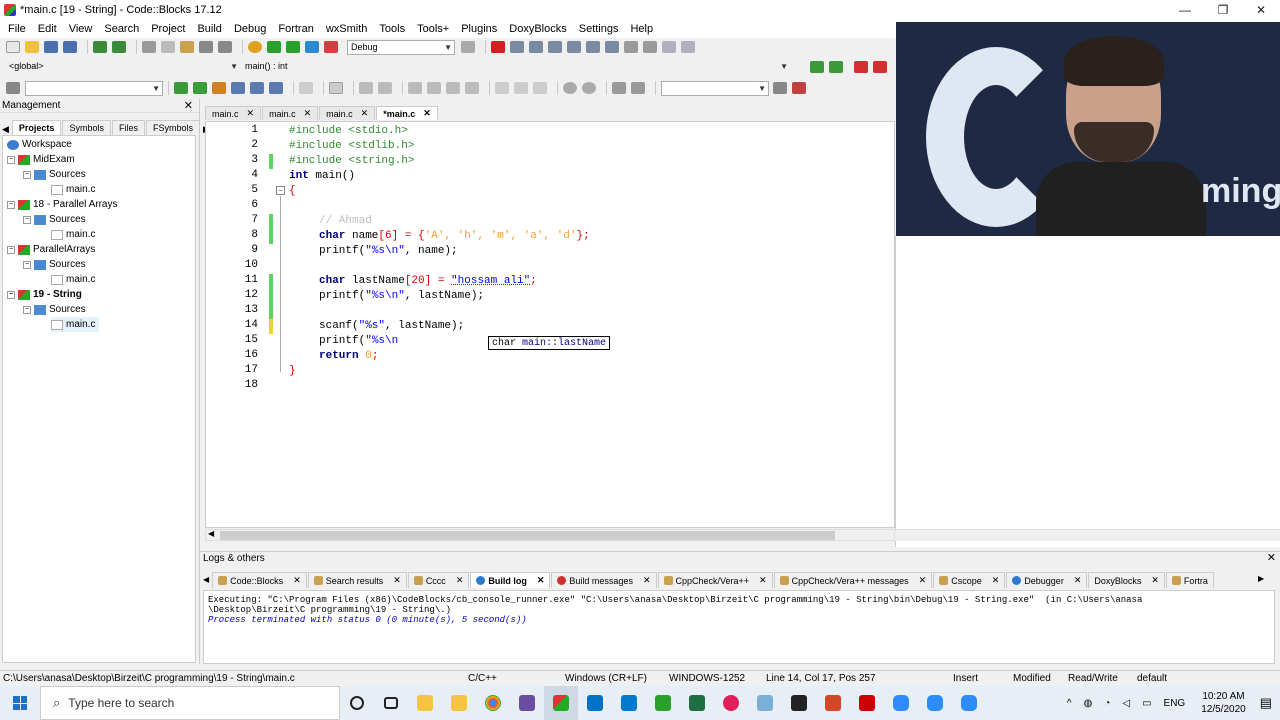  What do you see at coordinates (1266, 703) in the screenshot?
I see `notifications-icon: ▤` at bounding box center [1266, 703].